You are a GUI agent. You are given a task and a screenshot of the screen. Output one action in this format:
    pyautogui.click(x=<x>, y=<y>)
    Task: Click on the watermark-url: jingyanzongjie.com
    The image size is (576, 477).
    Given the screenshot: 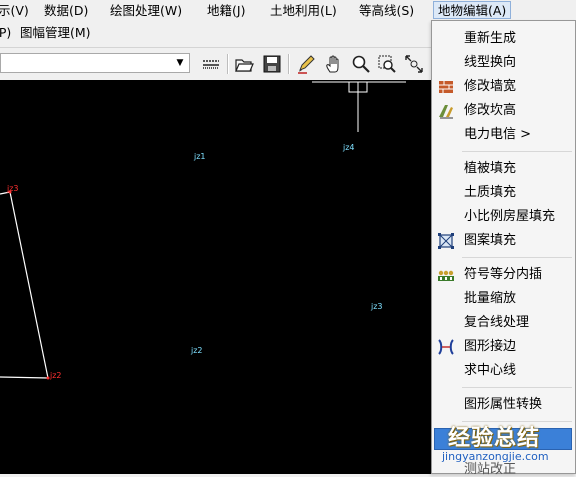 What is the action you would take?
    pyautogui.click(x=495, y=456)
    